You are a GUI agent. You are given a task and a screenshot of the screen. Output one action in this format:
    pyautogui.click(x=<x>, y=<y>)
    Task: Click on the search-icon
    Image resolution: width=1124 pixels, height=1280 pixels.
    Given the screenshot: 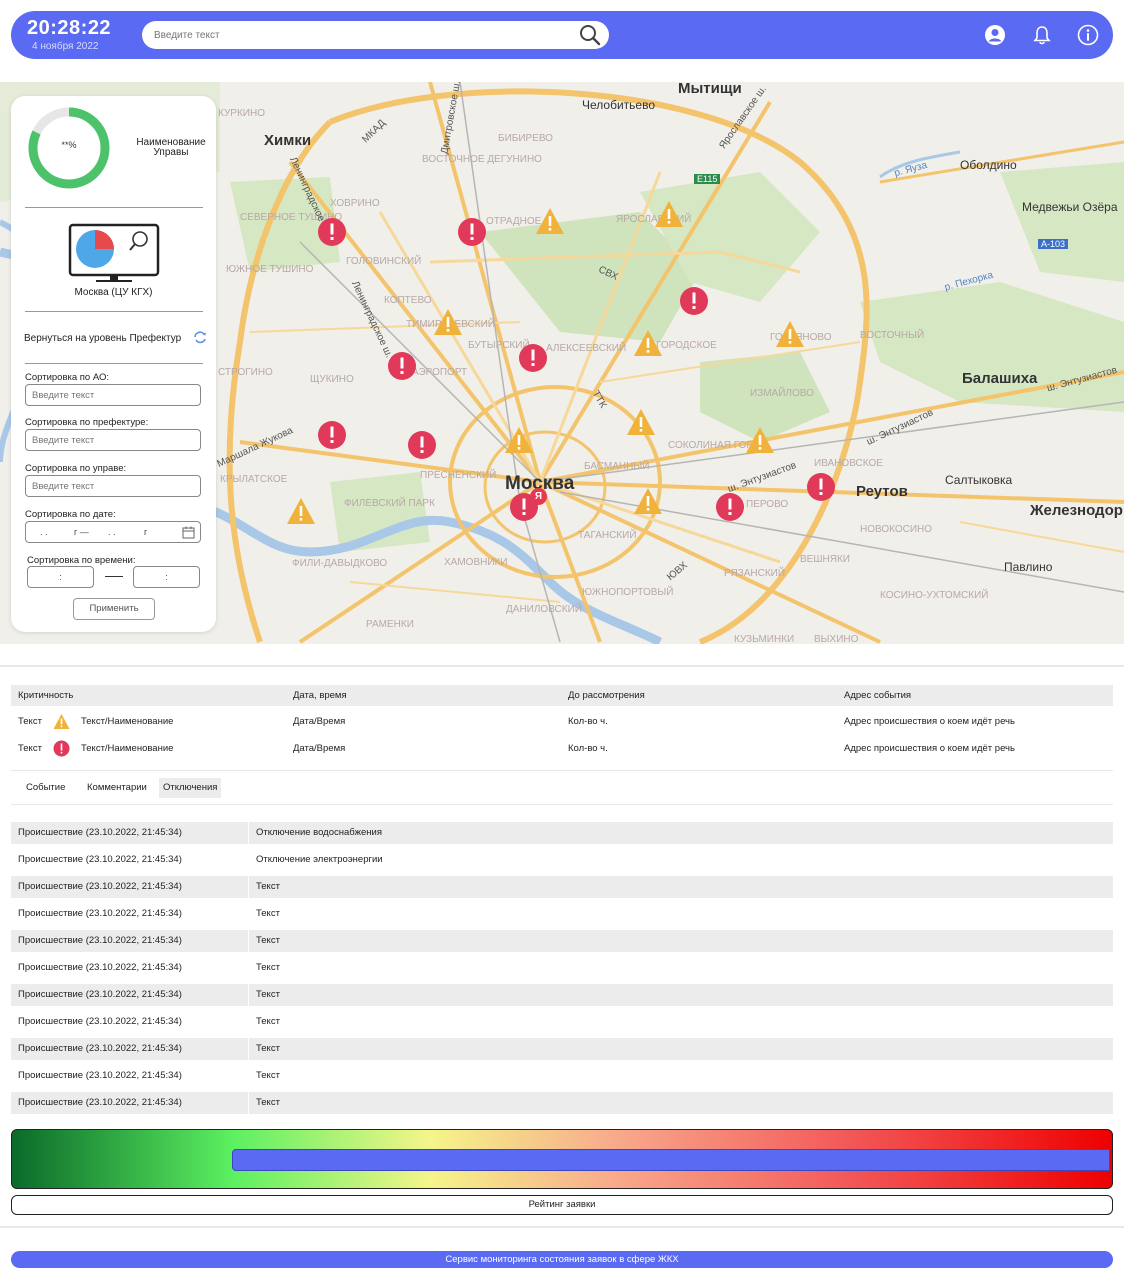 What is the action you would take?
    pyautogui.click(x=590, y=35)
    